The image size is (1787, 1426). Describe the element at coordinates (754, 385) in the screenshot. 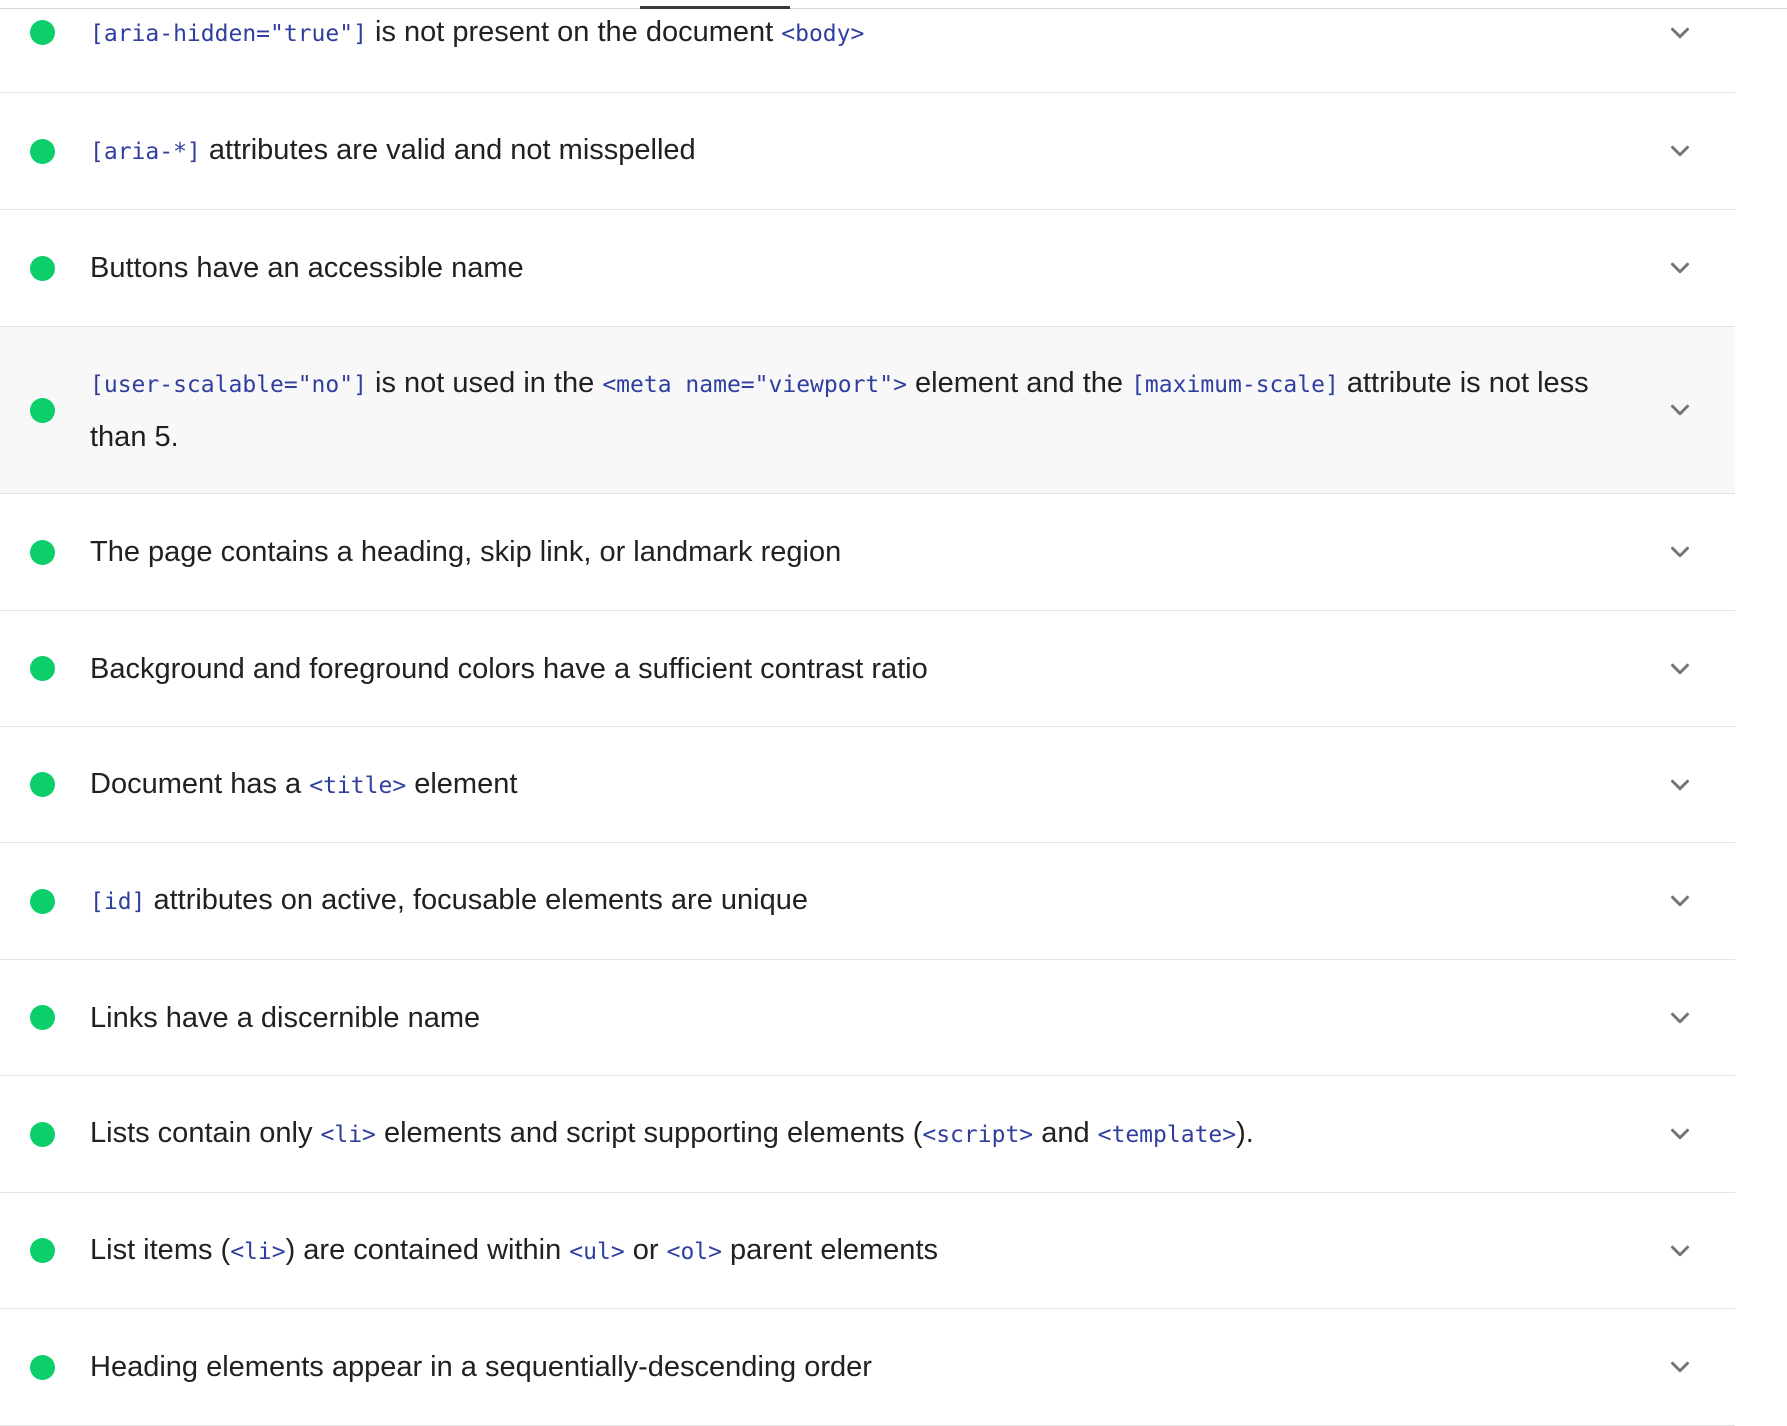

I see `code-snippet: <meta name="viewport">` at that location.